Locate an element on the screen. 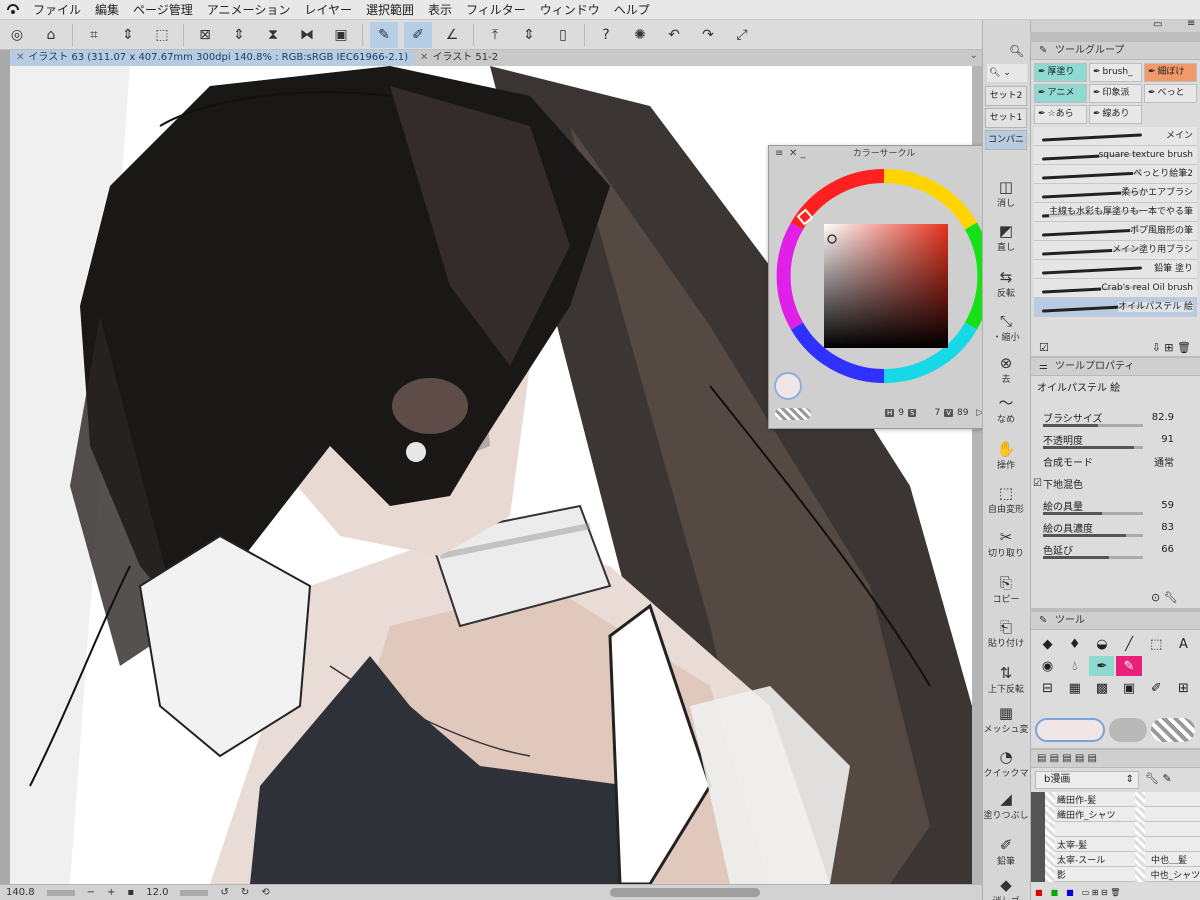 This screenshot has width=1200, height=900. set-tab-companion: コンパニ is located at coordinates (1006, 140).